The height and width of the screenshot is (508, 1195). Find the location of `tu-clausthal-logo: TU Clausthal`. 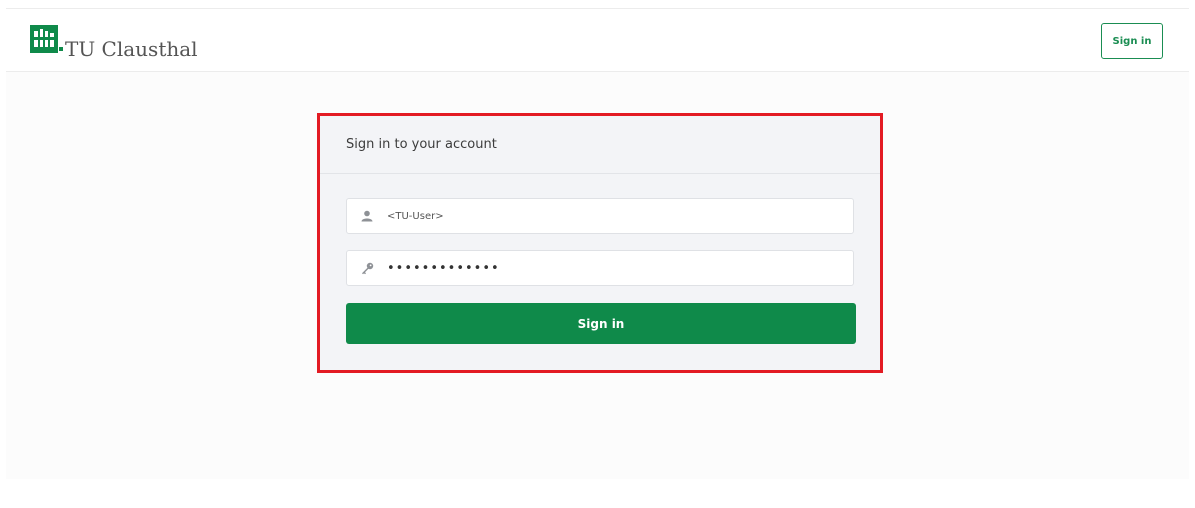

tu-clausthal-logo: TU Clausthal is located at coordinates (114, 42).